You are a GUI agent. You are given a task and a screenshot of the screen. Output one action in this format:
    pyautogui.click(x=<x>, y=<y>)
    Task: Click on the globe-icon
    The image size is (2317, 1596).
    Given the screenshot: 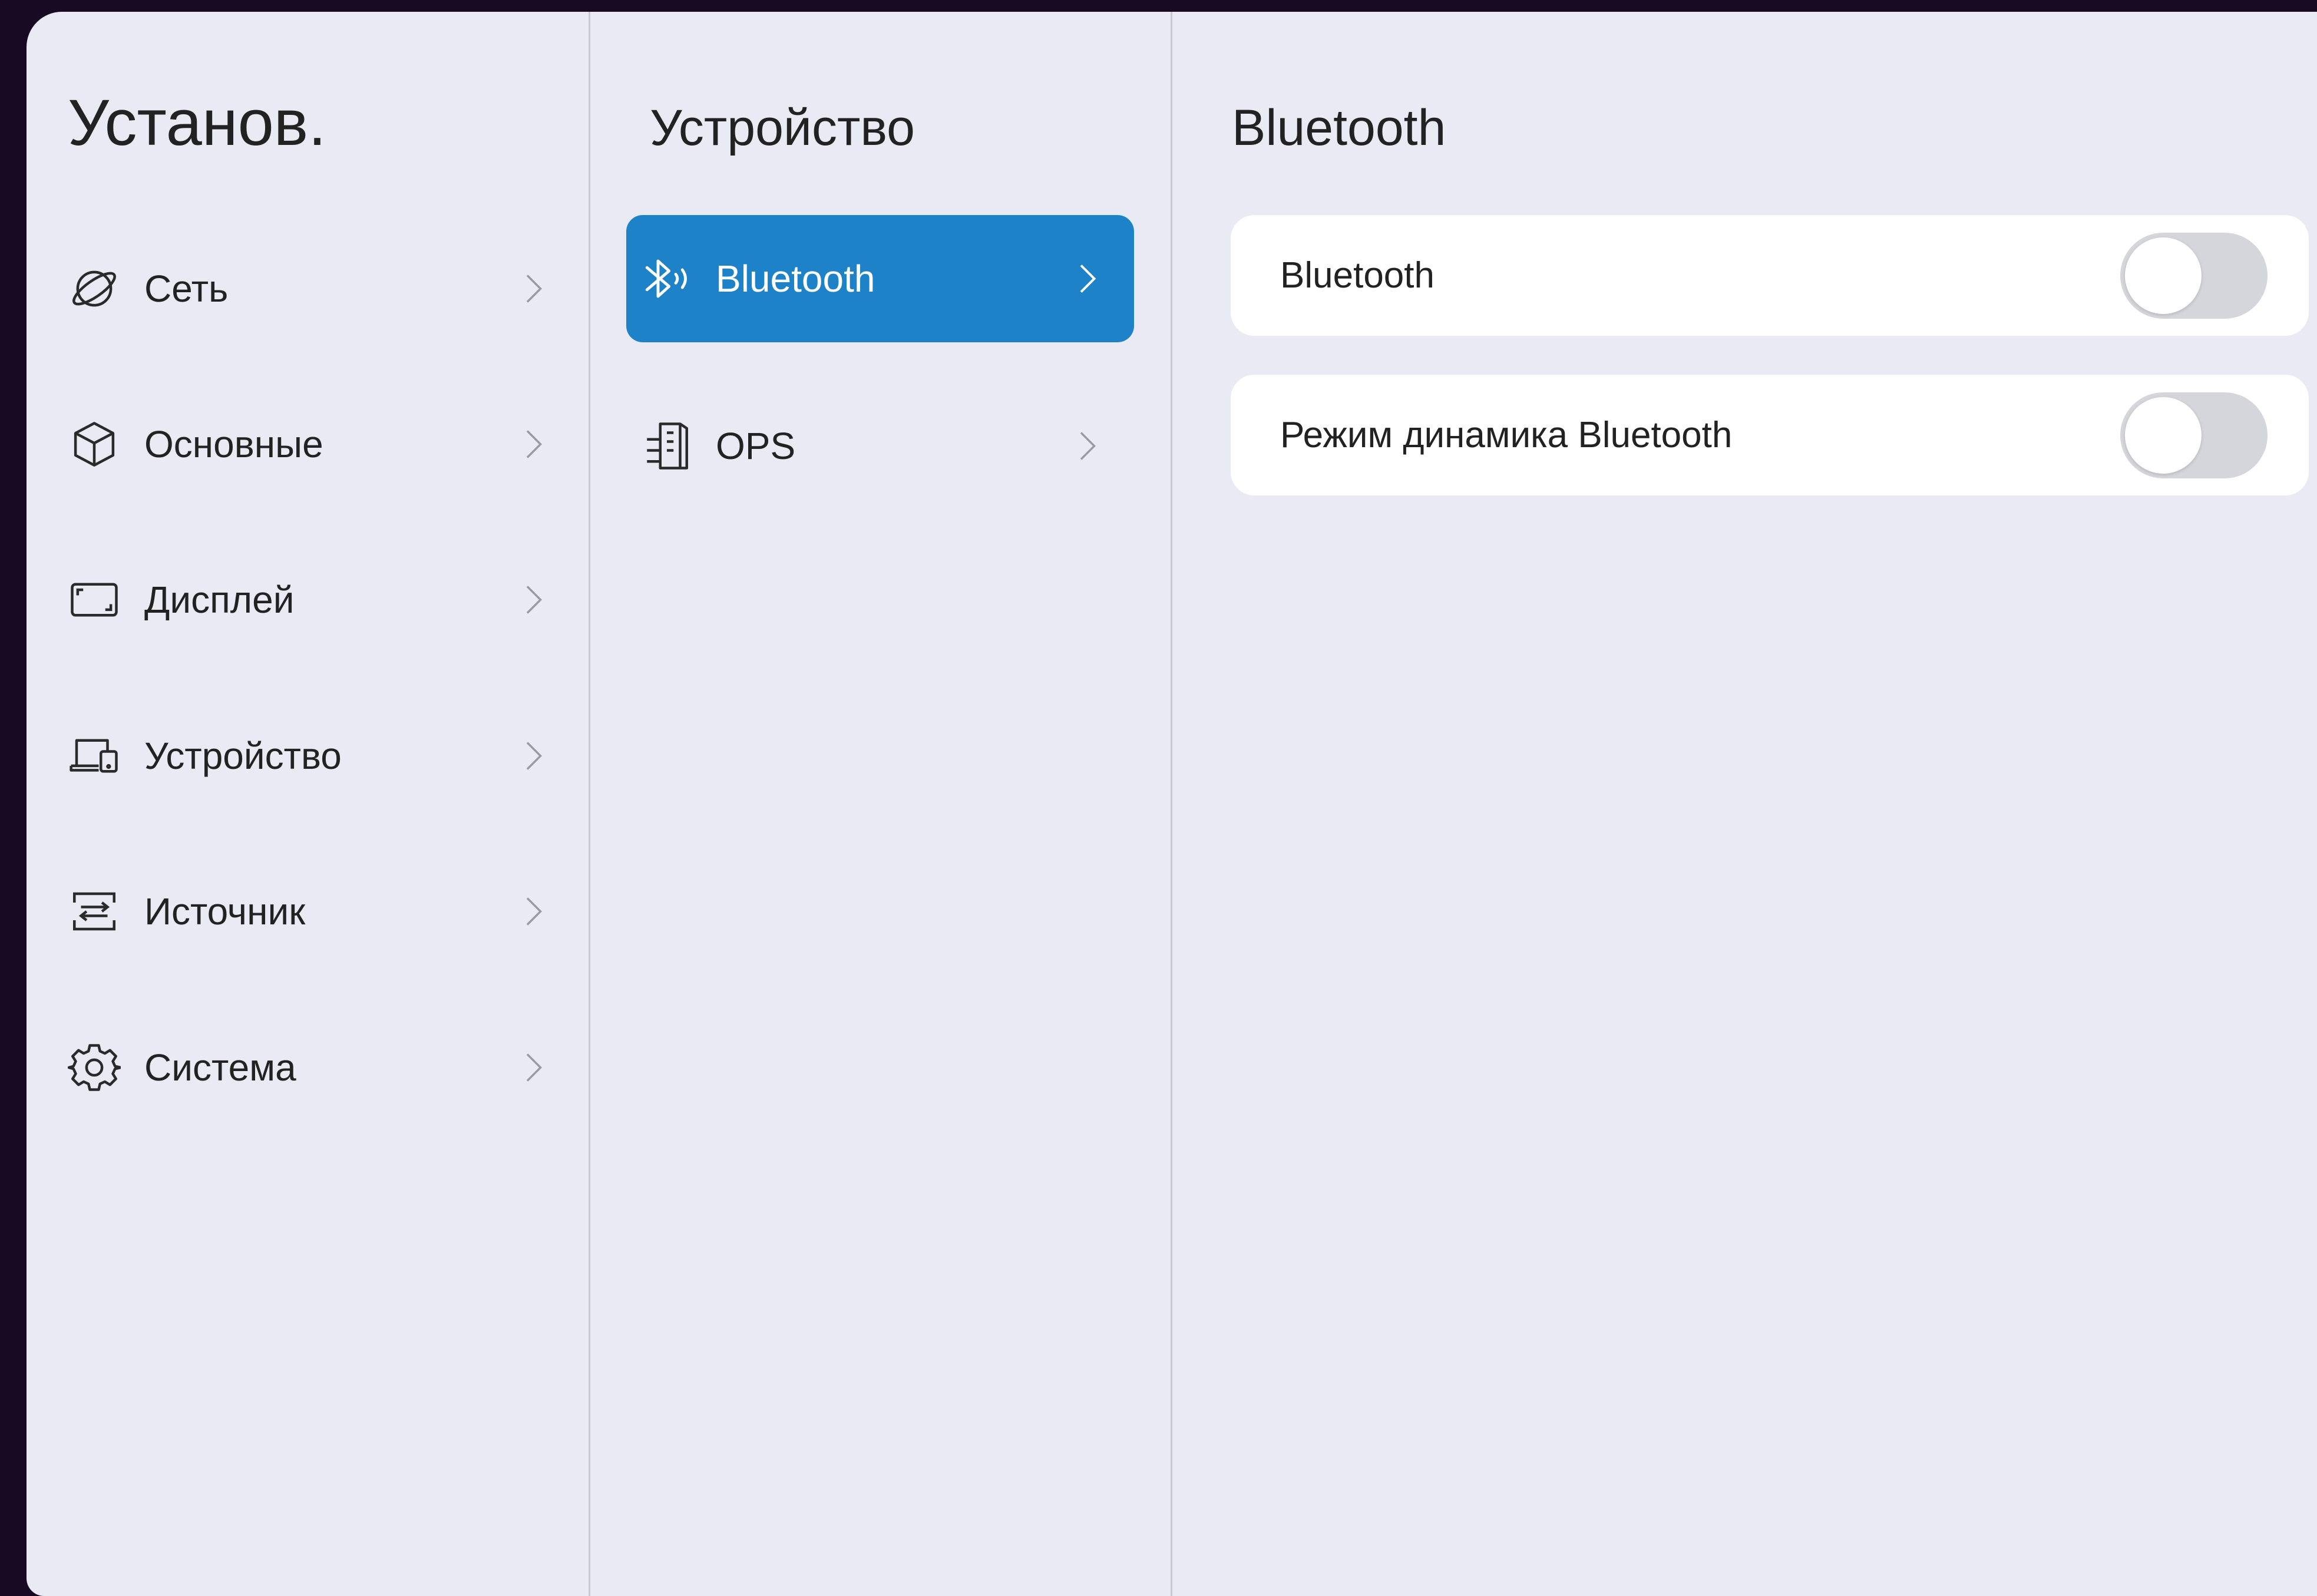 What is the action you would take?
    pyautogui.click(x=94, y=289)
    